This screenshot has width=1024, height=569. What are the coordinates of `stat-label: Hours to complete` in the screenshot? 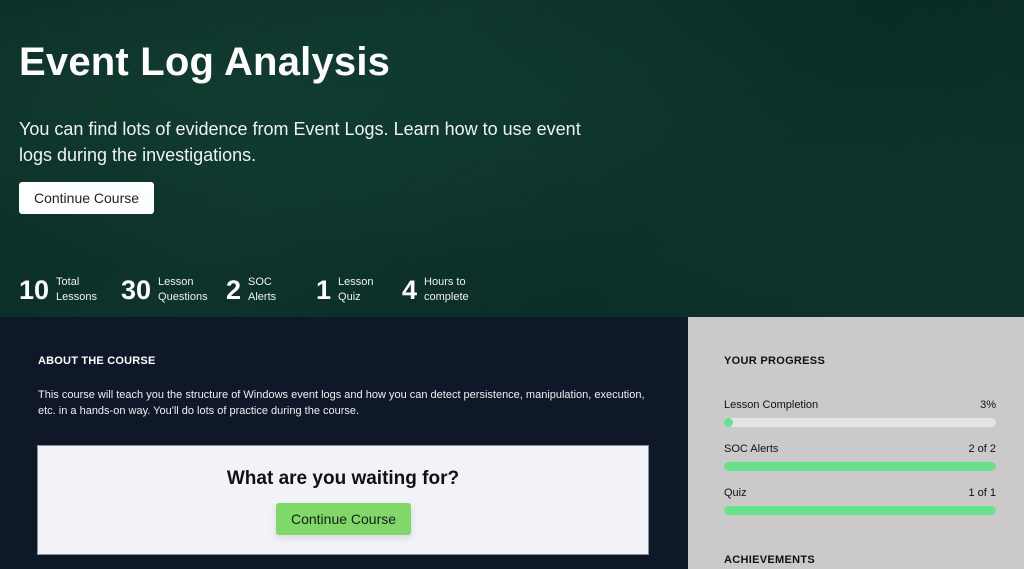 It's located at (446, 289).